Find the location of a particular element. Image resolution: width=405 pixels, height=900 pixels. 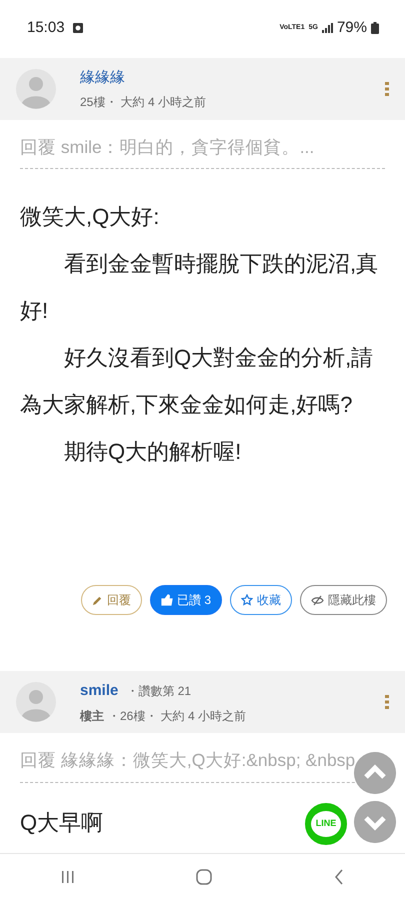

like-button: 已讚 3 is located at coordinates (186, 600).